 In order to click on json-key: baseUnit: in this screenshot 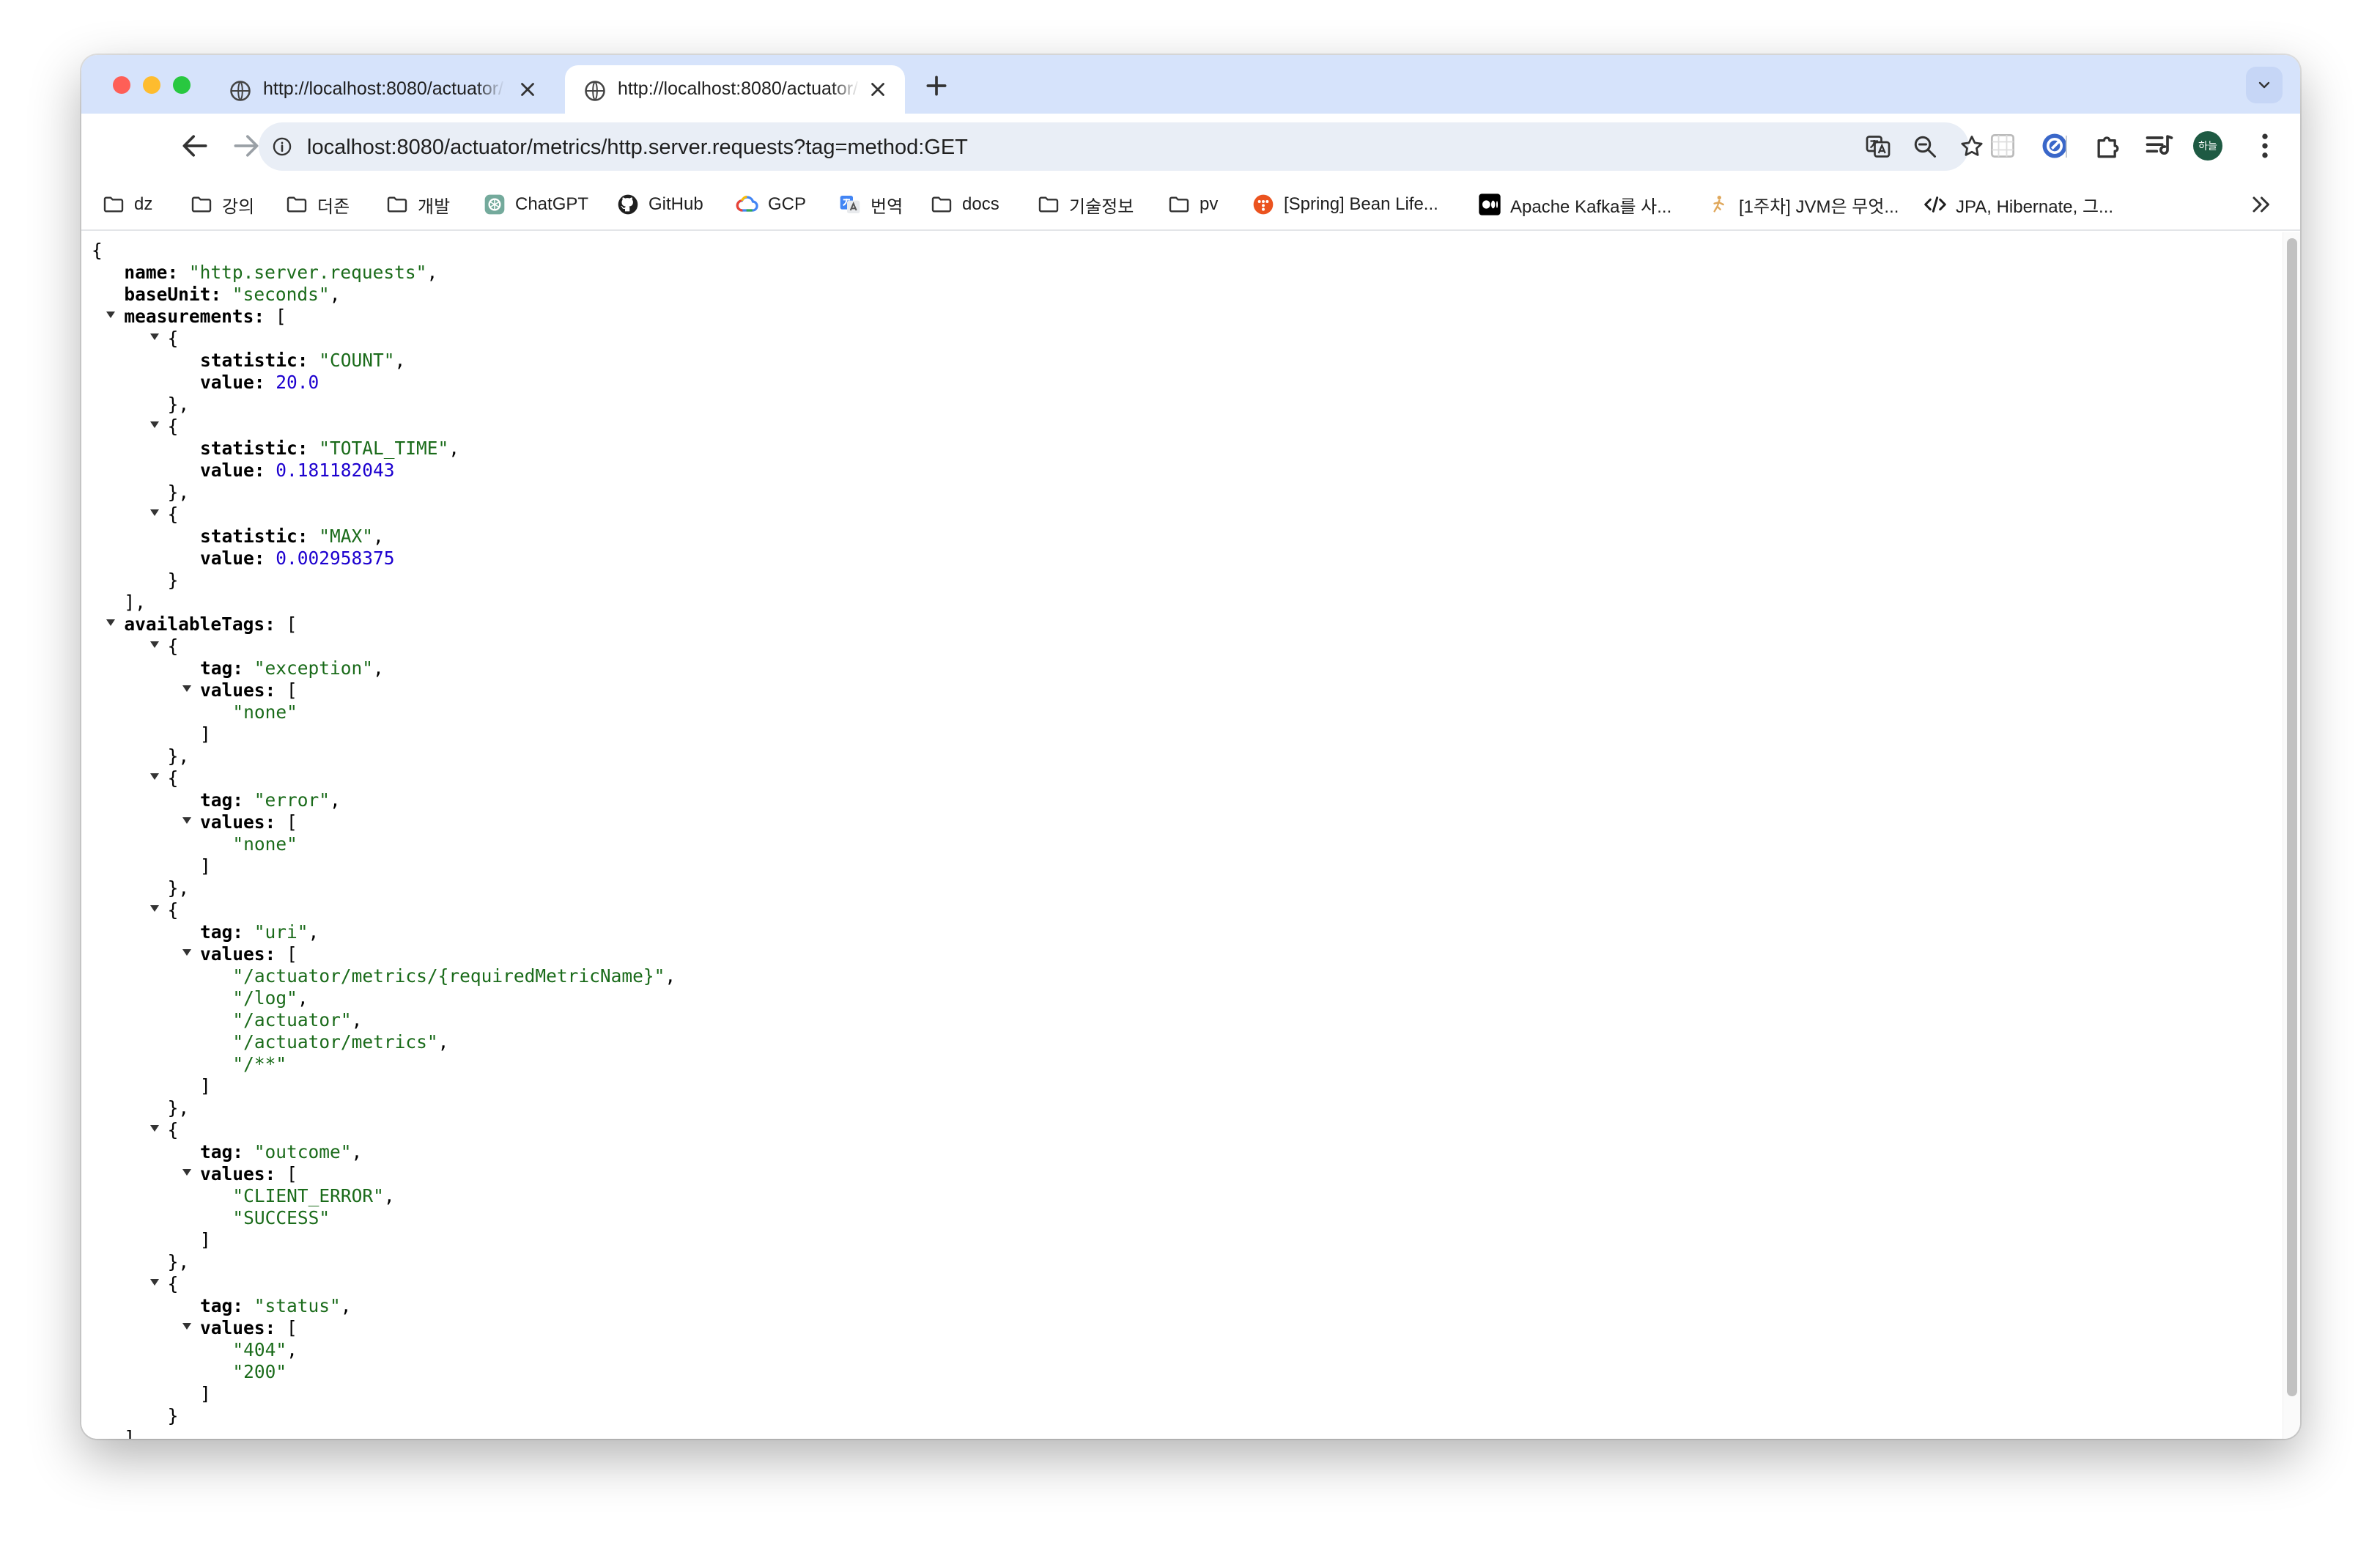, I will do `click(173, 294)`.